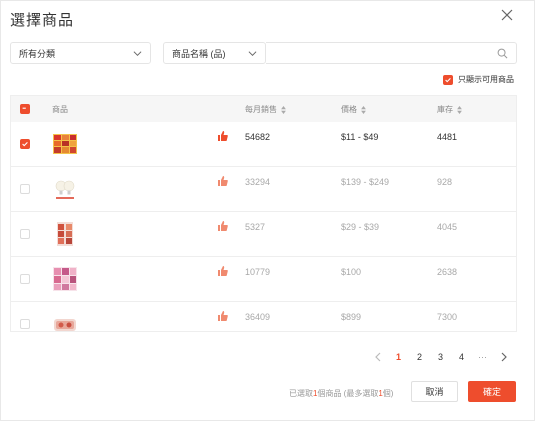  Describe the element at coordinates (482, 357) in the screenshot. I see `page-ellipsis: ···` at that location.